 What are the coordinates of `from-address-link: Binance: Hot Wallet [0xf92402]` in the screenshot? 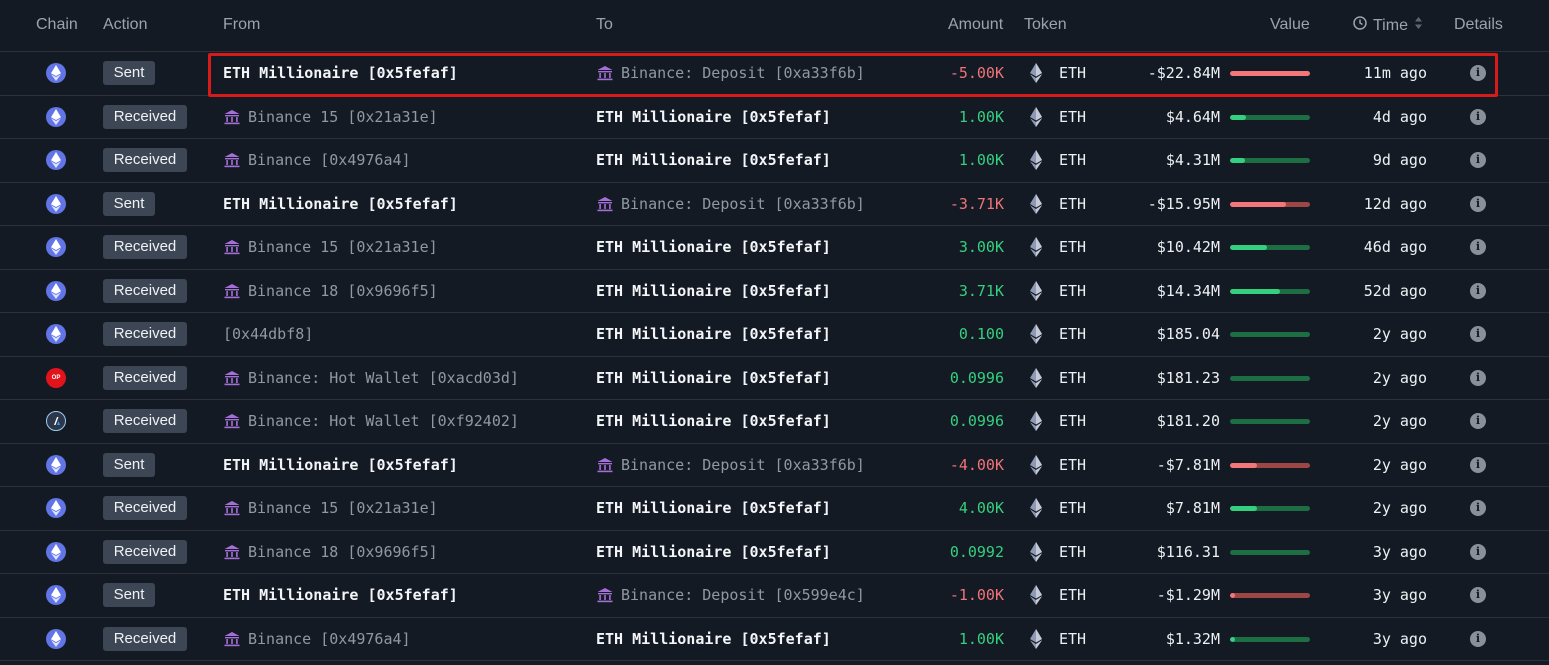 It's located at (371, 421).